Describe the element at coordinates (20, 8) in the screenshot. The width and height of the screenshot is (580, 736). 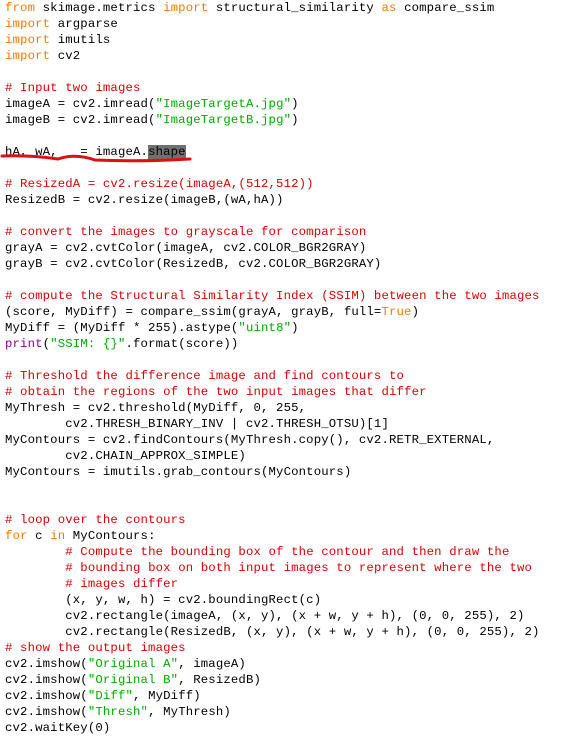
I see `keyword-token: from` at that location.